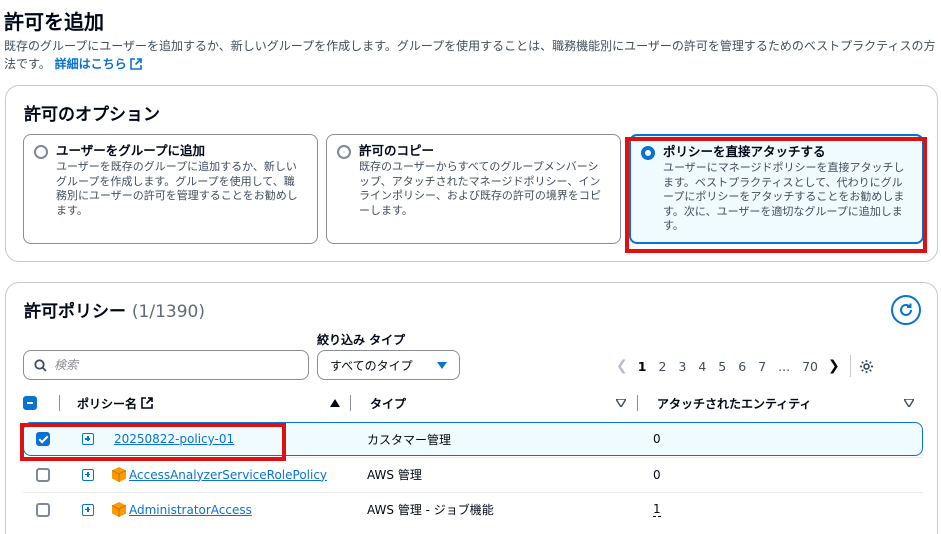  What do you see at coordinates (834, 366) in the screenshot?
I see `chevron-right-icon: ❯` at bounding box center [834, 366].